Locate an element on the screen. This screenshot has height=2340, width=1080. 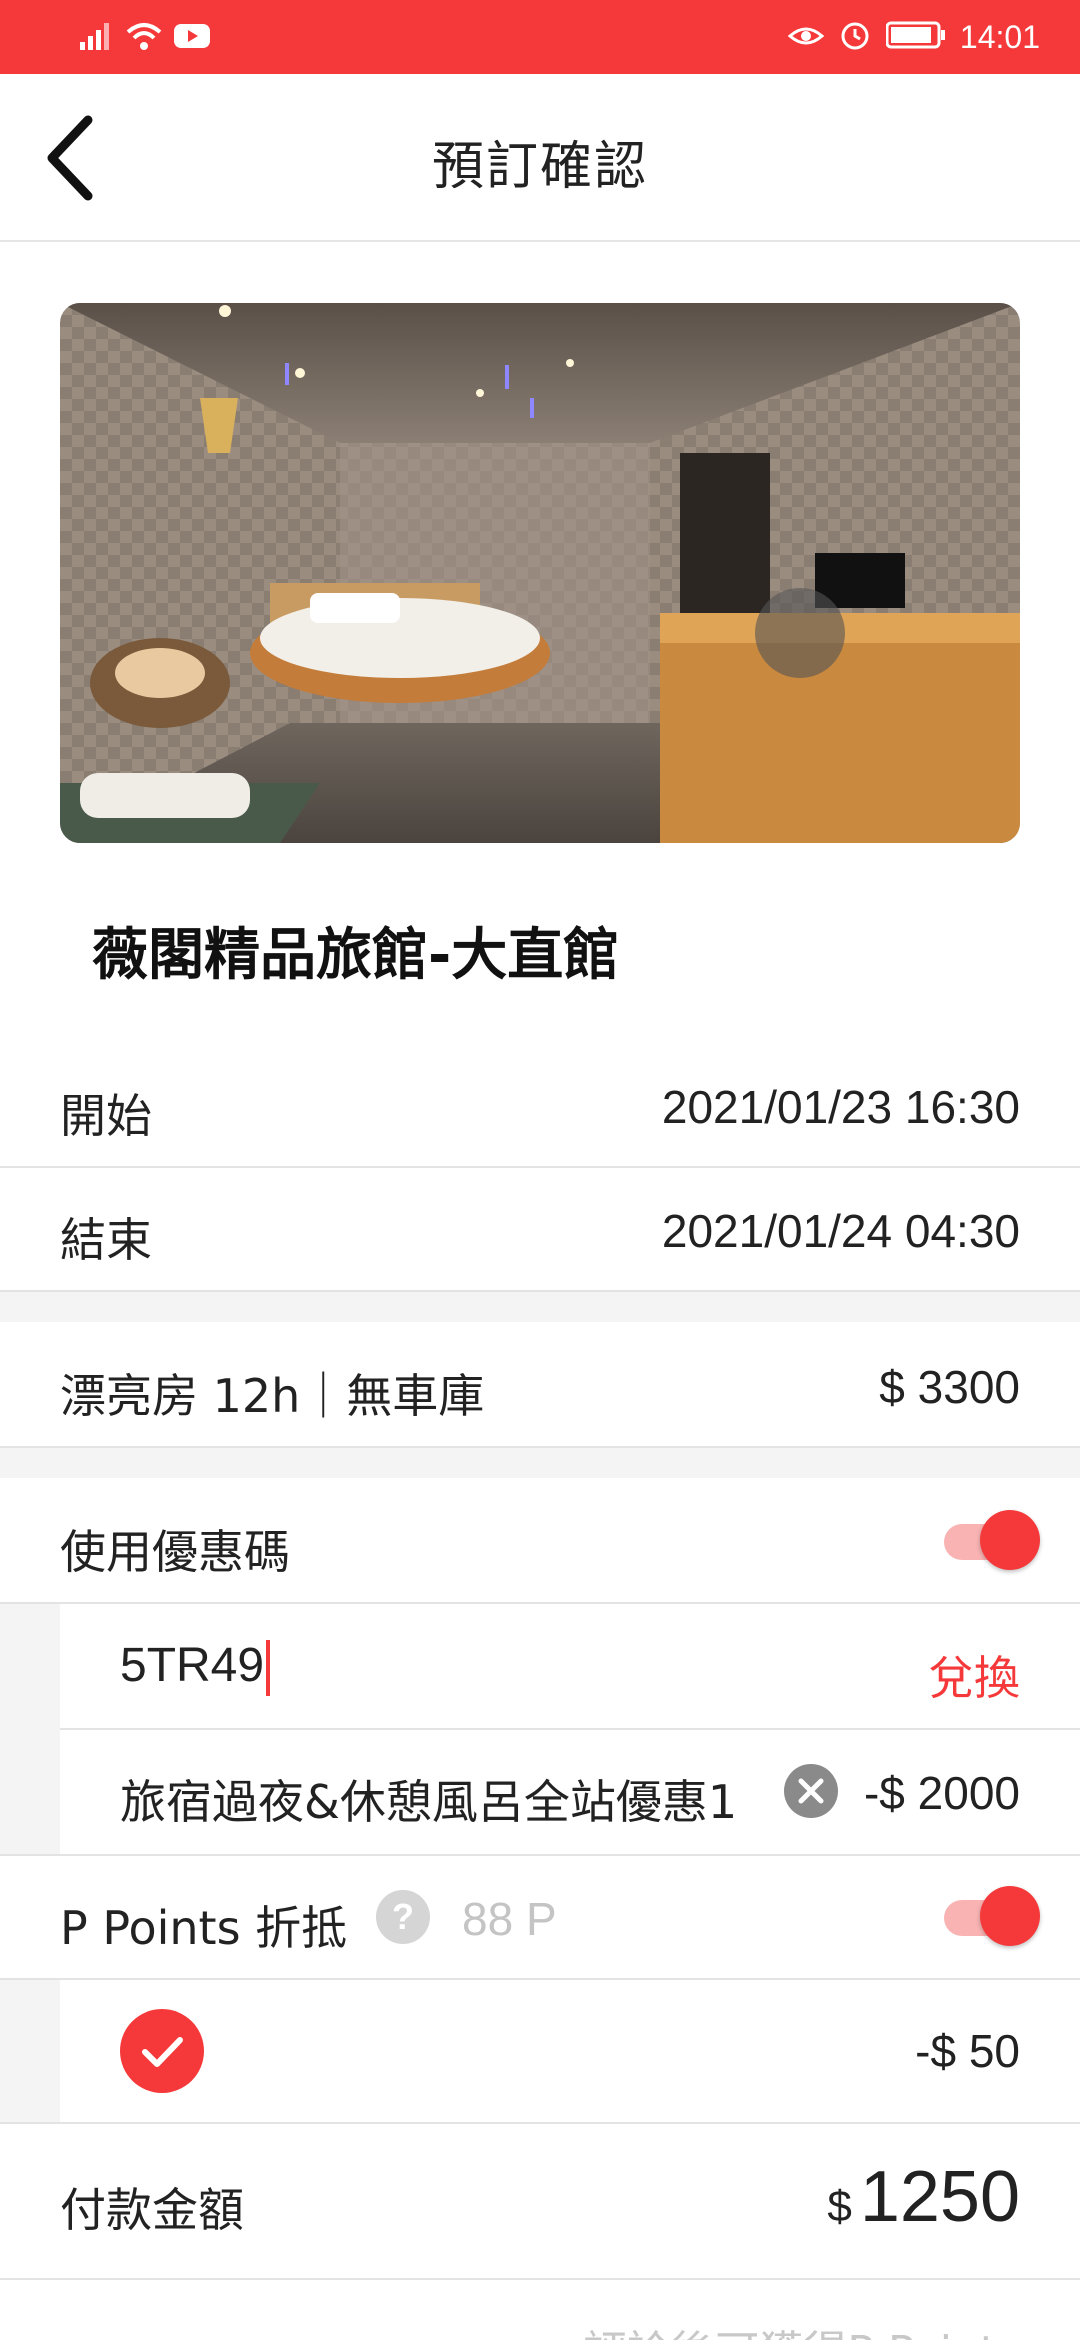
youtube-icon is located at coordinates (192, 38).